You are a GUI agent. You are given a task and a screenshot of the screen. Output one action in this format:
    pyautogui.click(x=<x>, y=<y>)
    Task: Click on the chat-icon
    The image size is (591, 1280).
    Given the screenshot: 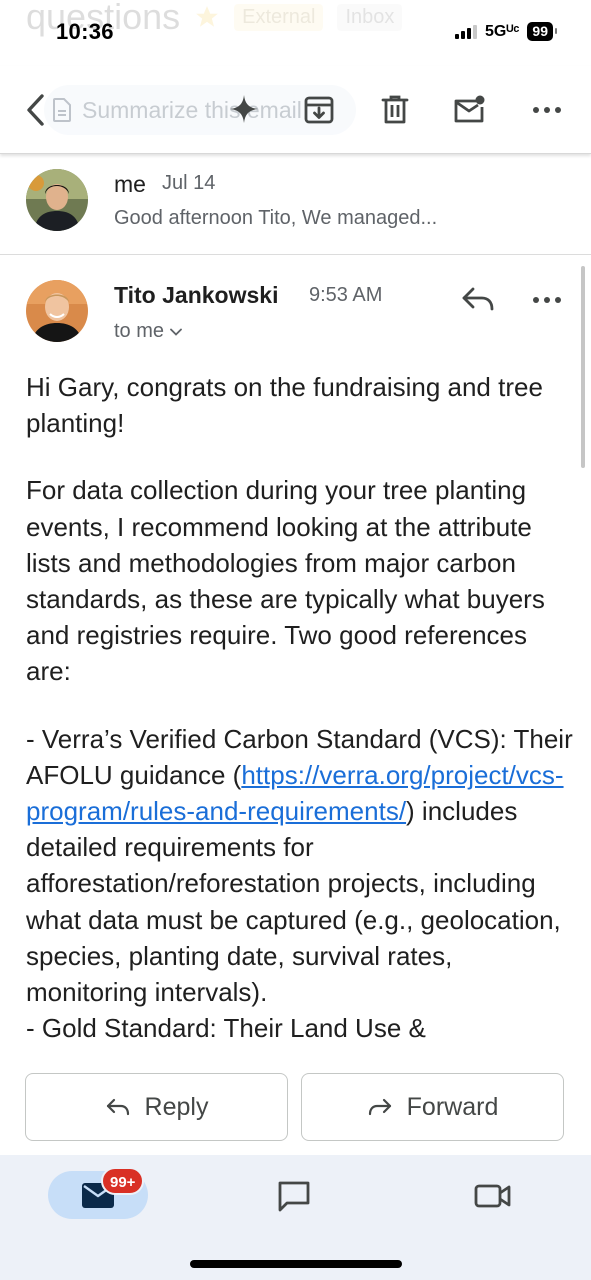 What is the action you would take?
    pyautogui.click(x=294, y=1196)
    